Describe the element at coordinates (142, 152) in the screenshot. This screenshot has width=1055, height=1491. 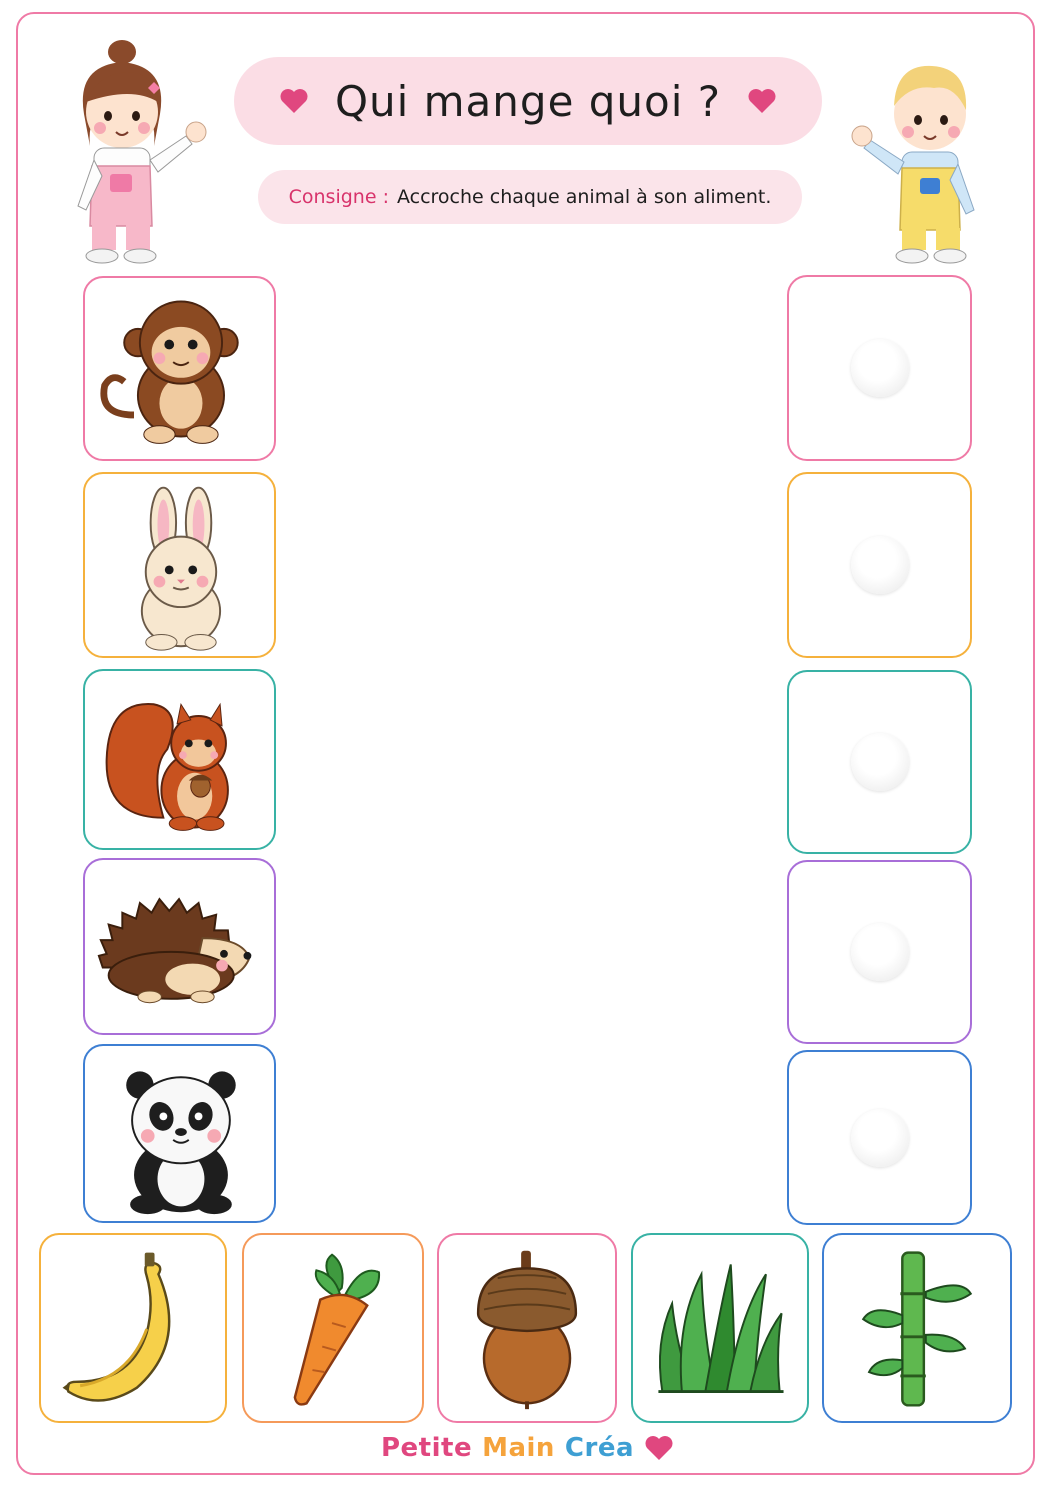
I see `girl-character-icon` at that location.